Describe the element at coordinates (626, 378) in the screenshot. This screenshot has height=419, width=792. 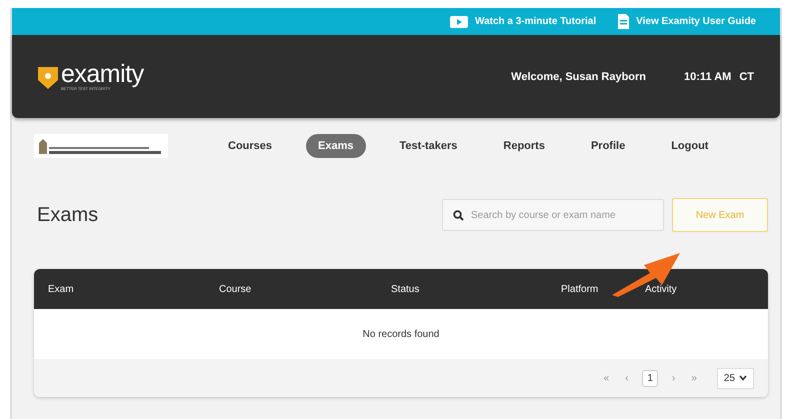
I see `previous-page-button: ‹` at that location.